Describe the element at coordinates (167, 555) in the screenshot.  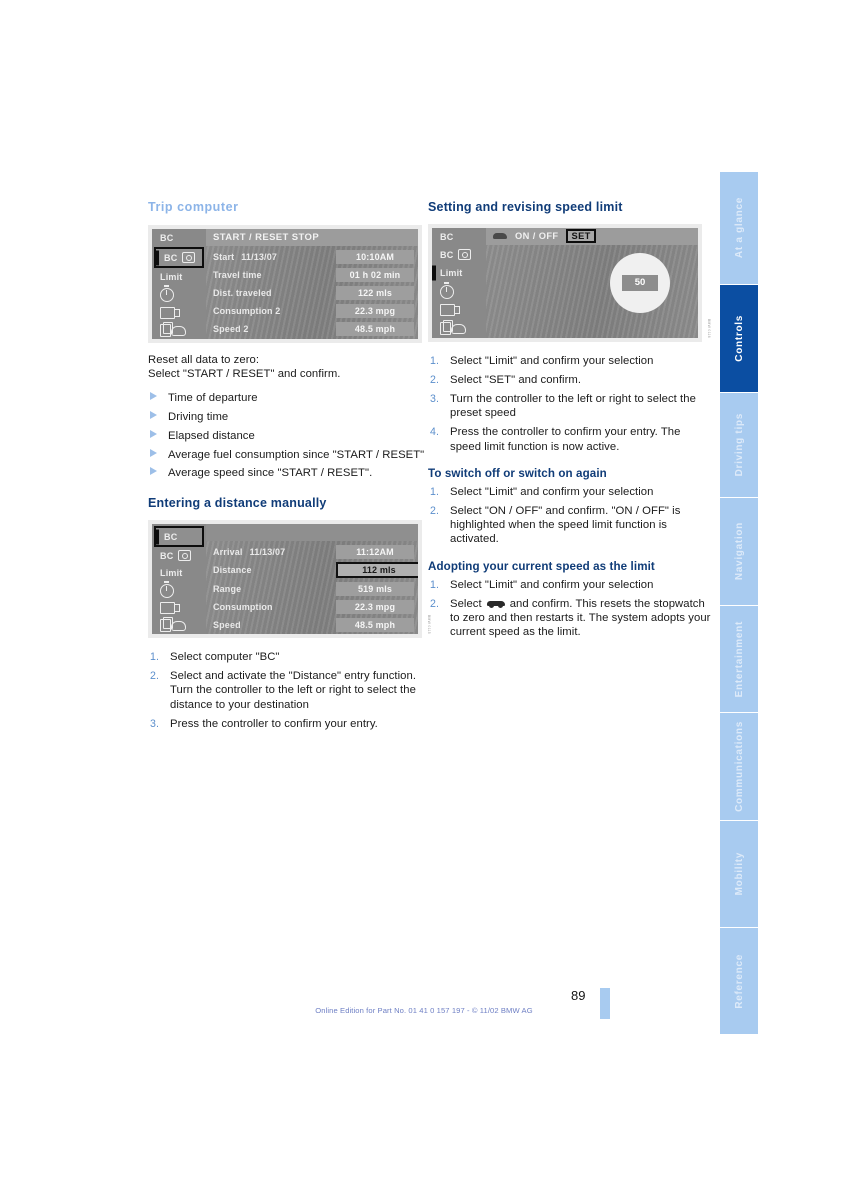
I see `strip-label-bc2: BC` at that location.